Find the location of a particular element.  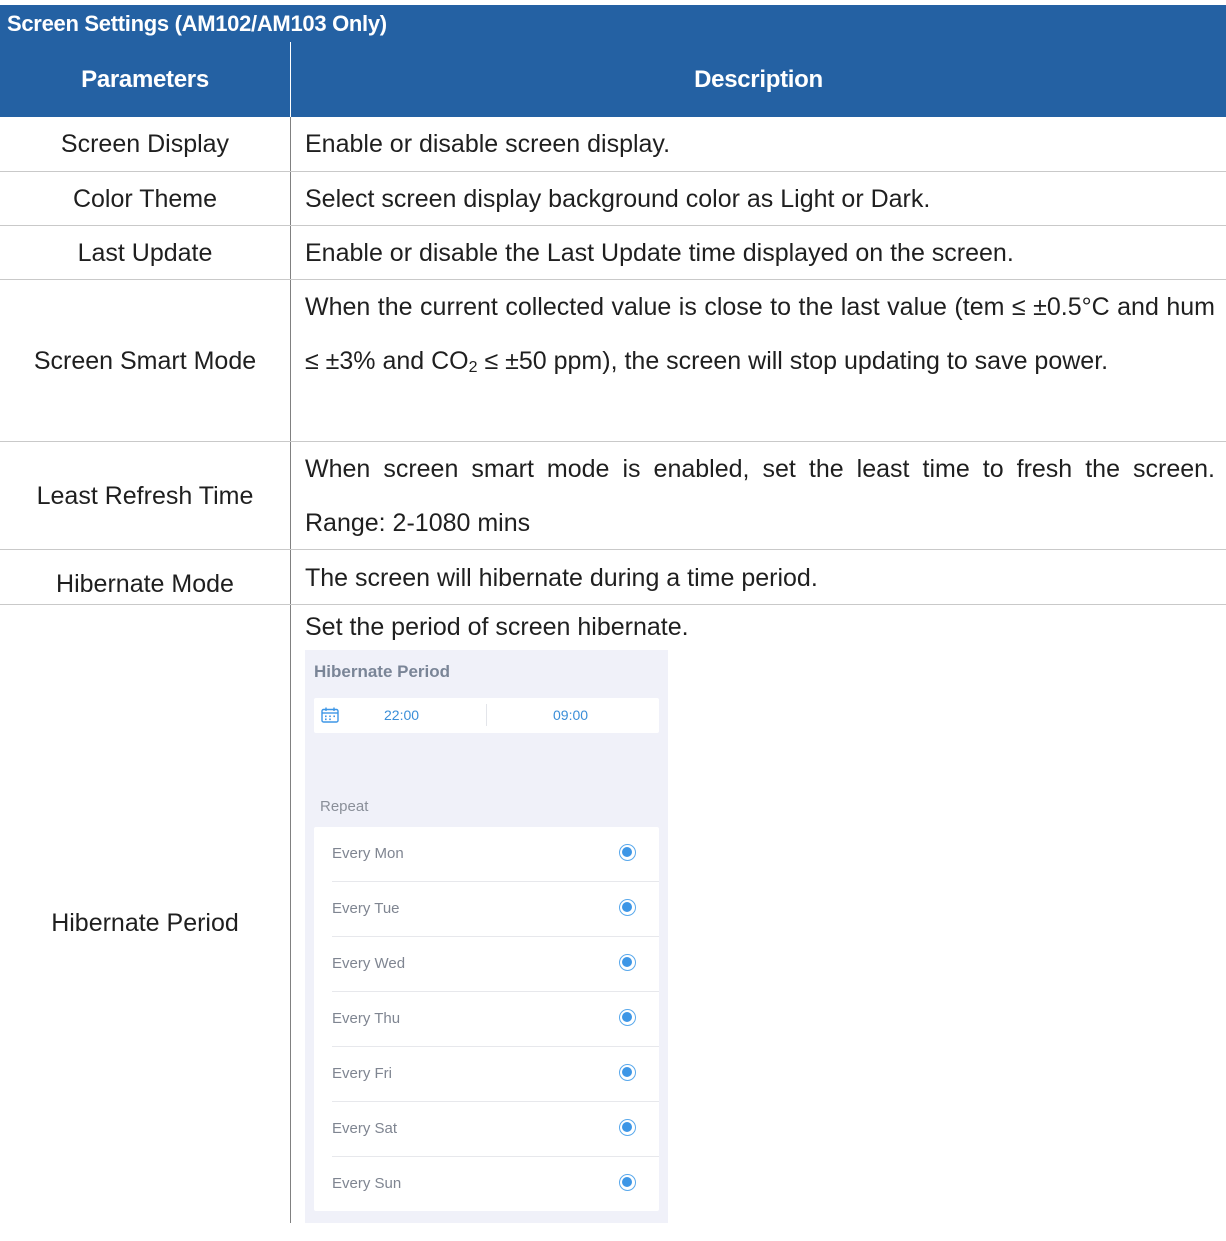

table-title: Screen Settings (AM102/AM103 Only) is located at coordinates (613, 23).